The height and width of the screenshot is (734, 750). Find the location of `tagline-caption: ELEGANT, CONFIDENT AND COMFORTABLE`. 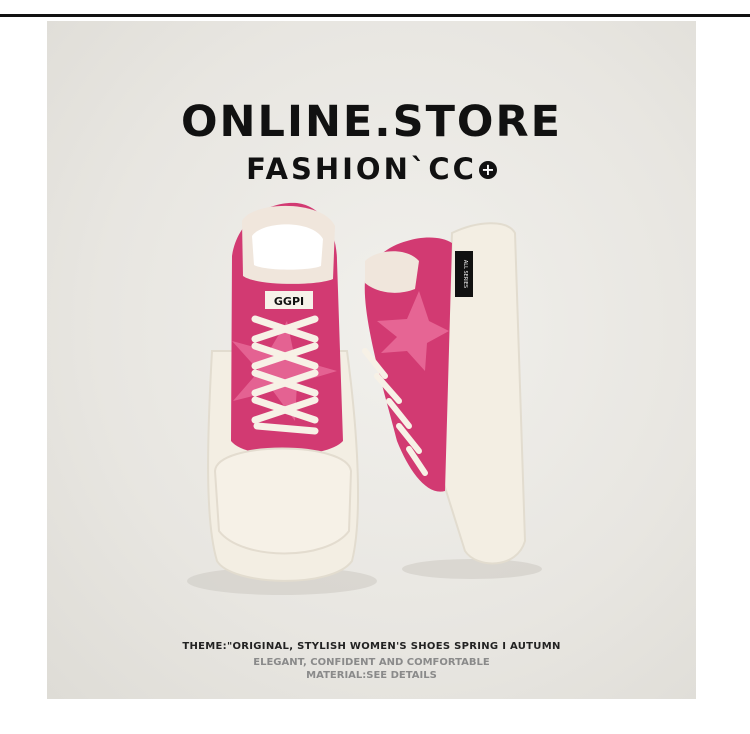

tagline-caption: ELEGANT, CONFIDENT AND COMFORTABLE is located at coordinates (371, 662).